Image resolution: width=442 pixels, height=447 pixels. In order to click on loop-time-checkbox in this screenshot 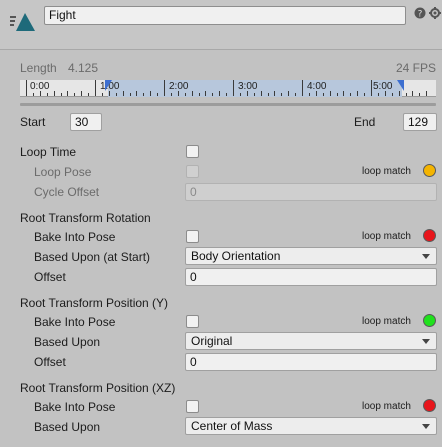, I will do `click(192, 151)`.